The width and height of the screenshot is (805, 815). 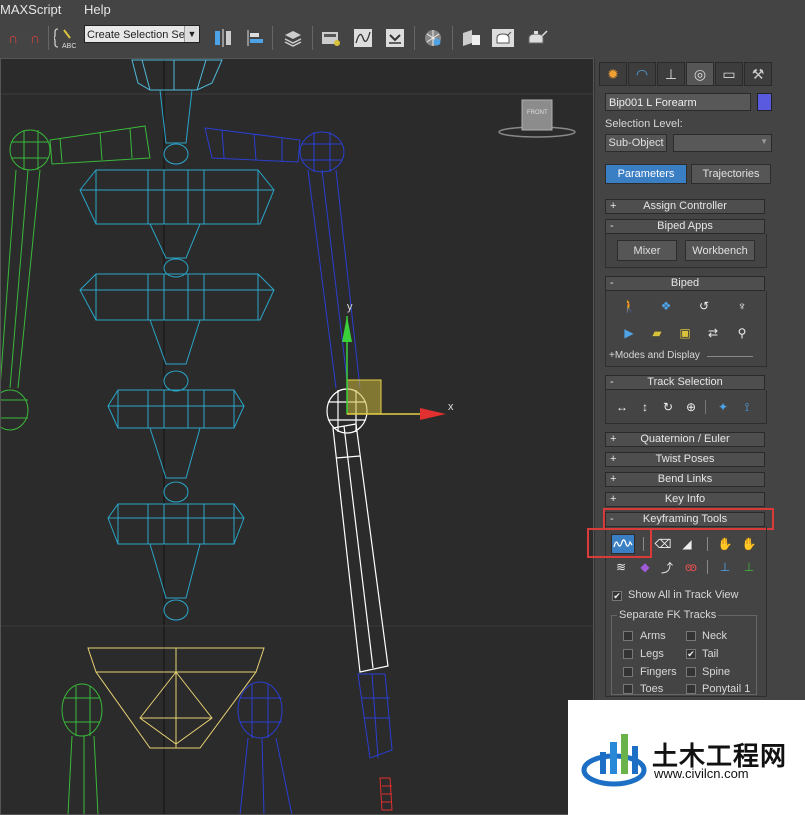 I want to click on symmetrical-icon: ✦, so click(x=723, y=407).